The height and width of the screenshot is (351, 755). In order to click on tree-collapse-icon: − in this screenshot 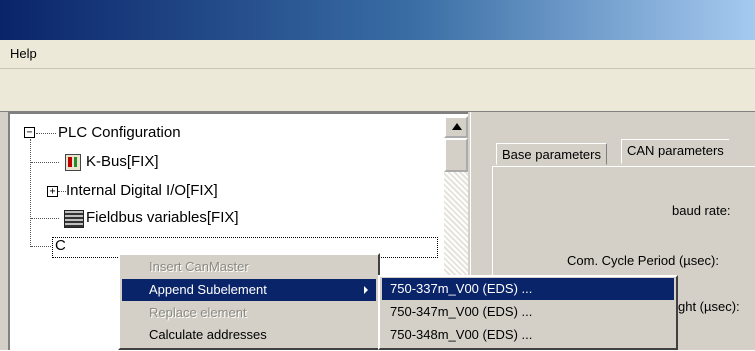, I will do `click(29, 132)`.